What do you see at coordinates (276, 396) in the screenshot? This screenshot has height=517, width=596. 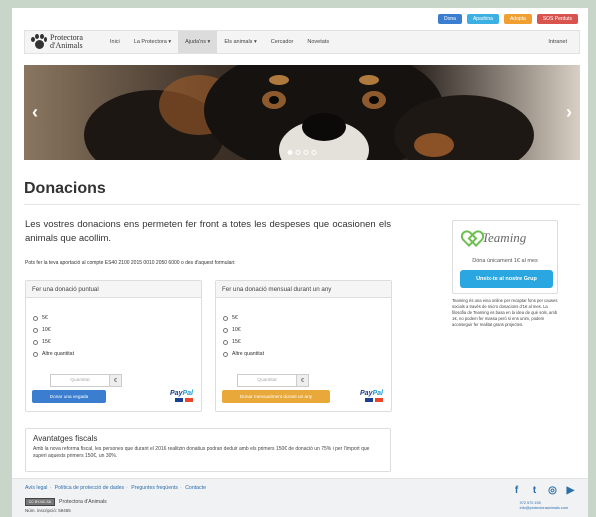 I see `donate-monthly-button: Donar mensualment durant un any` at bounding box center [276, 396].